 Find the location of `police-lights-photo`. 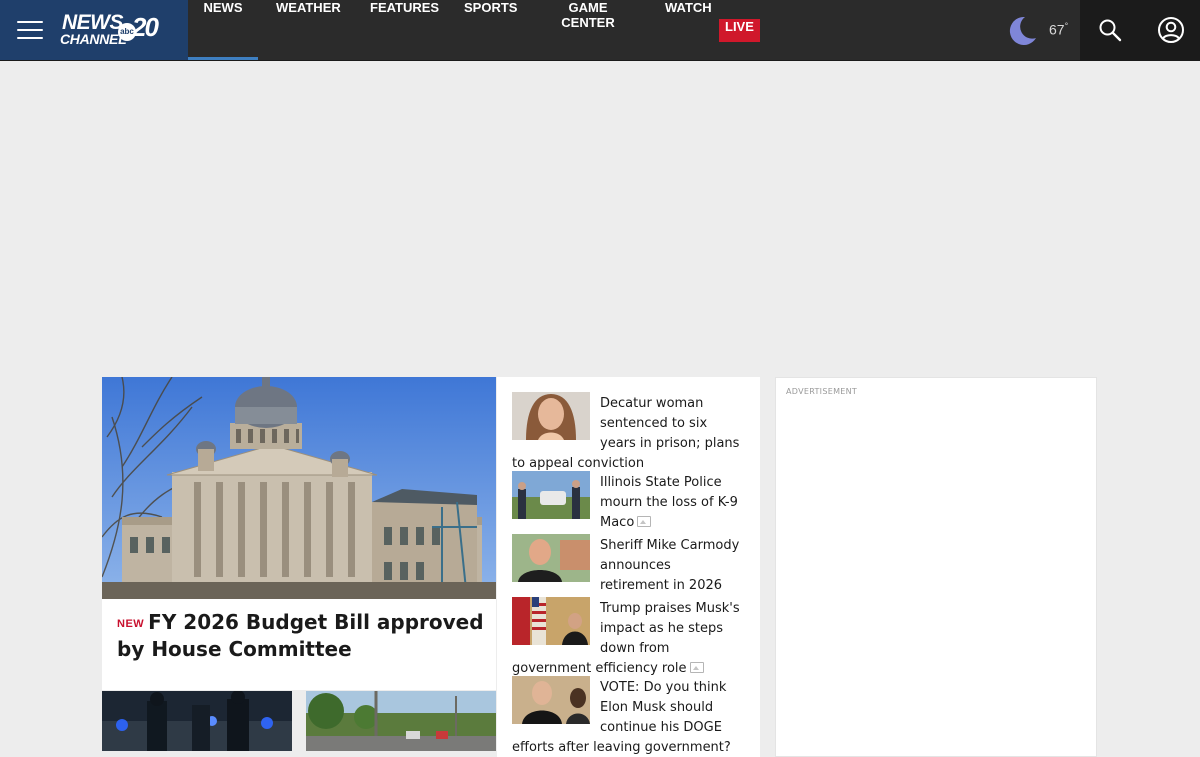

police-lights-photo is located at coordinates (197, 721).